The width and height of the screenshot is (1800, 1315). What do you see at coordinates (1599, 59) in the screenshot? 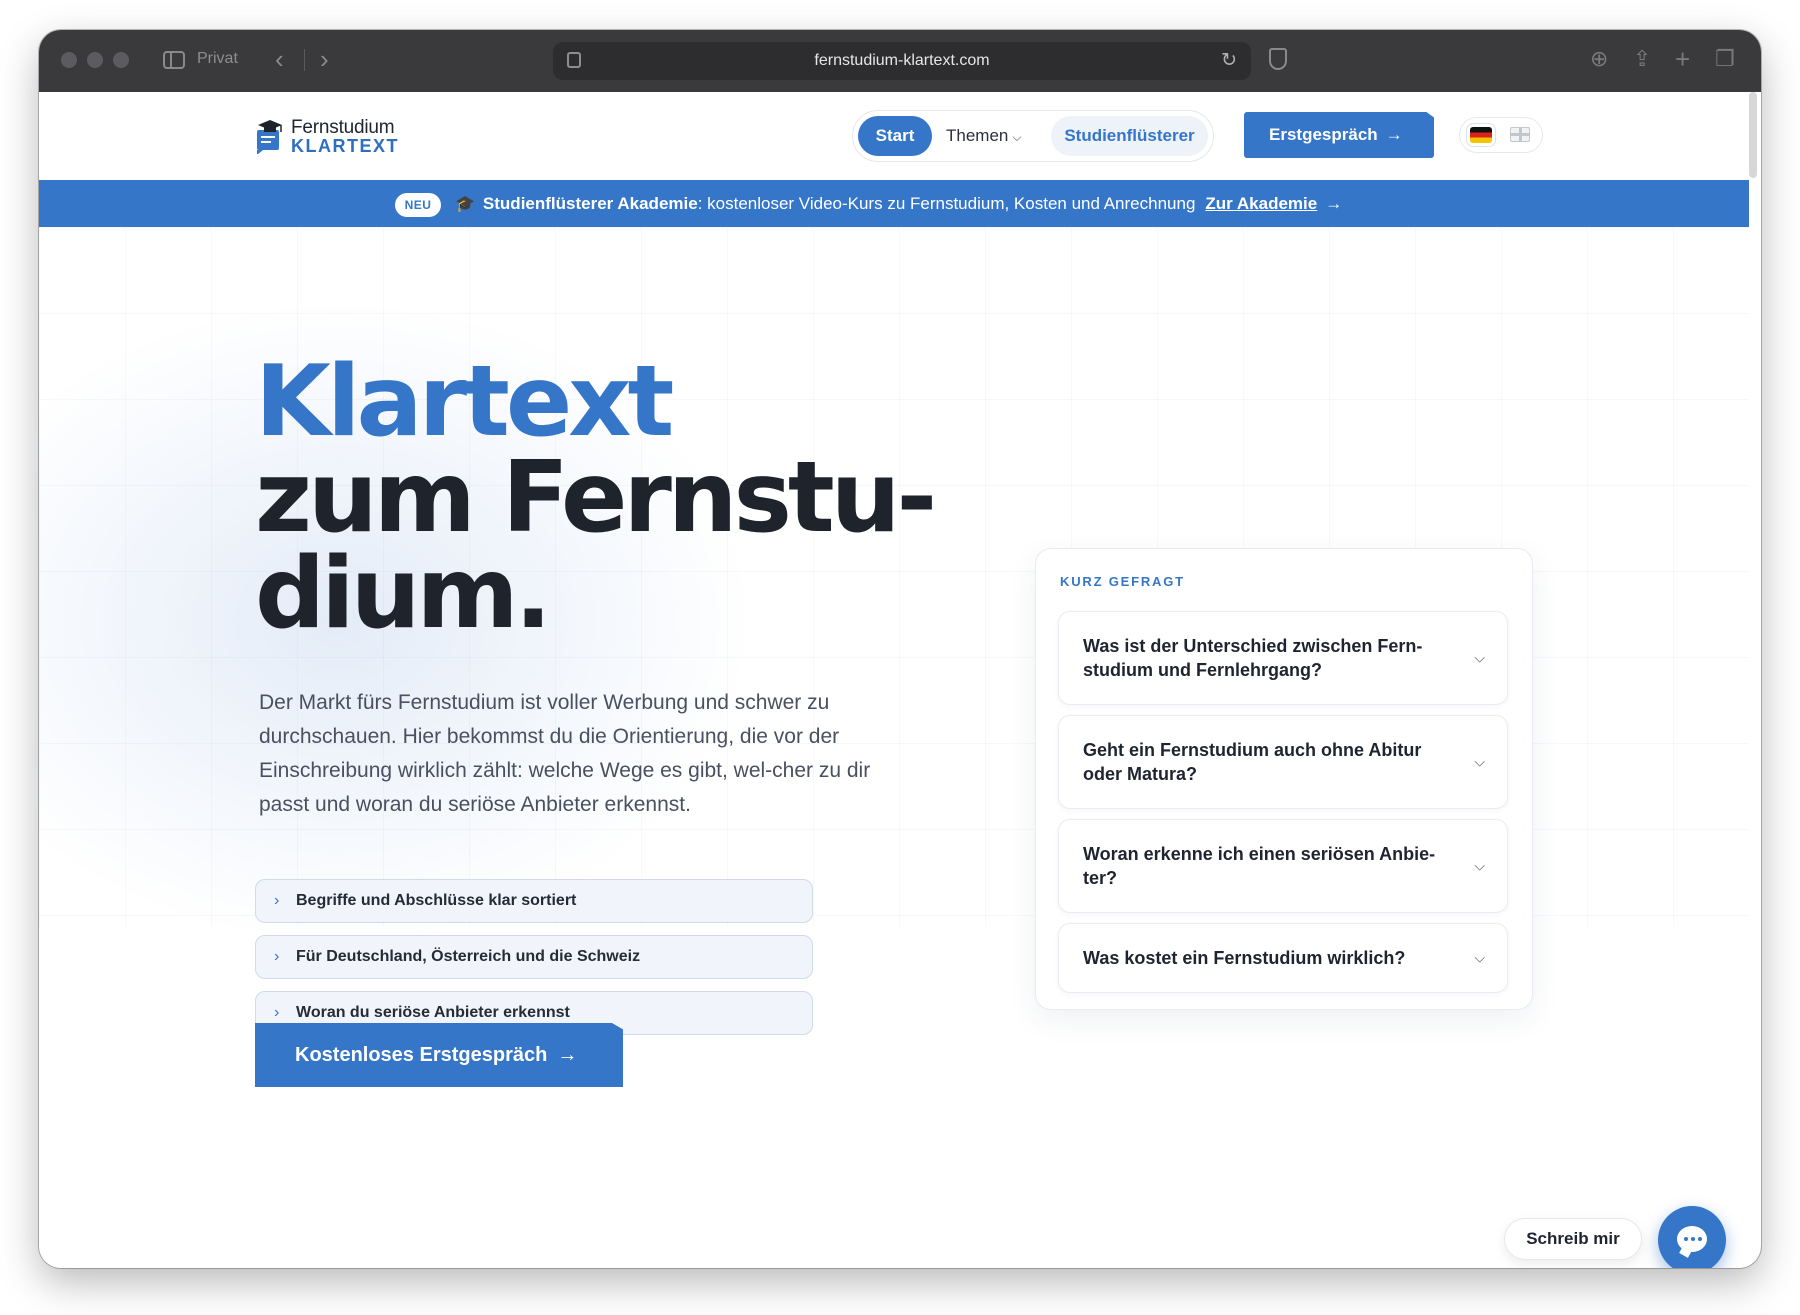
I see `download-icon: ⊕` at bounding box center [1599, 59].